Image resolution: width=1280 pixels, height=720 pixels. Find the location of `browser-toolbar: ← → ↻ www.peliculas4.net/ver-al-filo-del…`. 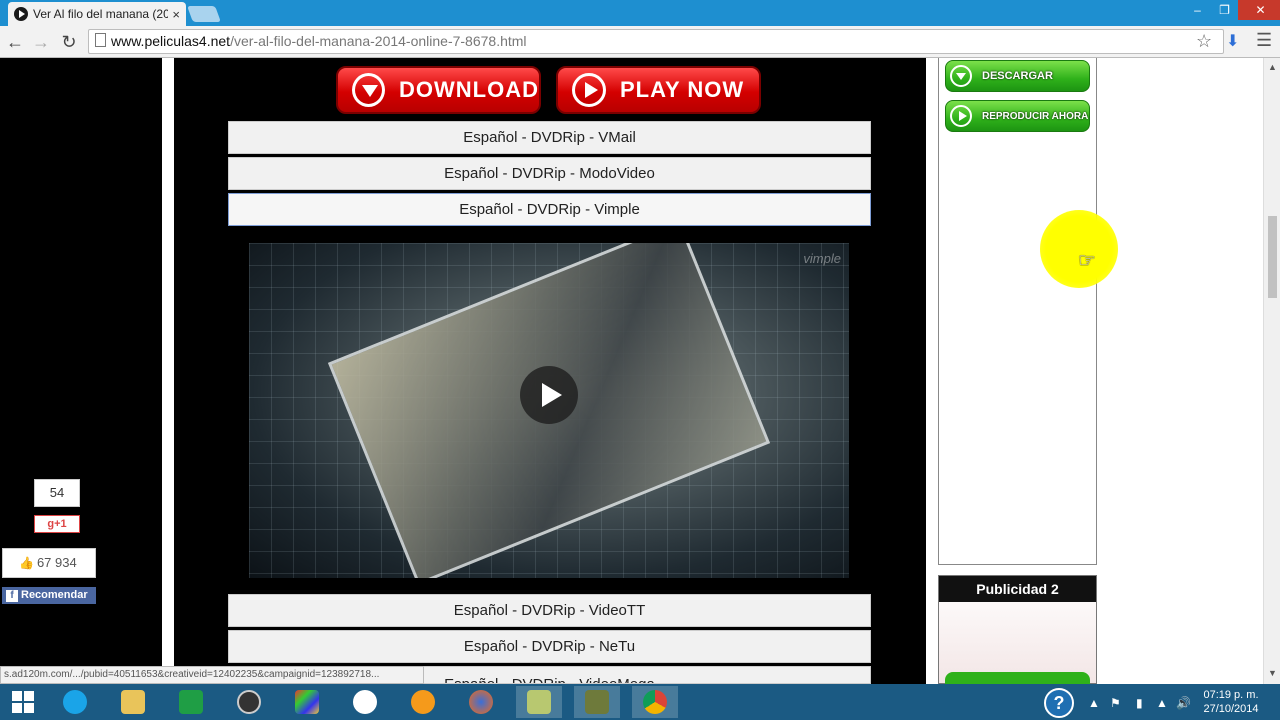

browser-toolbar: ← → ↻ www.peliculas4.net/ver-al-filo-del… is located at coordinates (640, 42).